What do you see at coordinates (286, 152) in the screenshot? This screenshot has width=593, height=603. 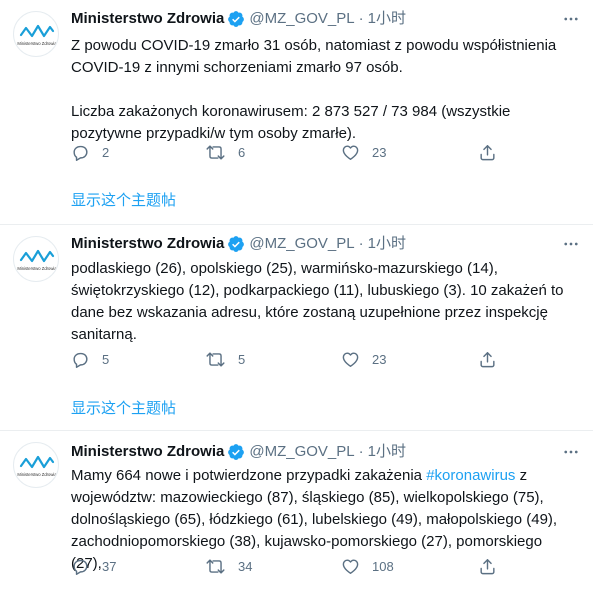 I see `tweet-actions: 2 6 23` at bounding box center [286, 152].